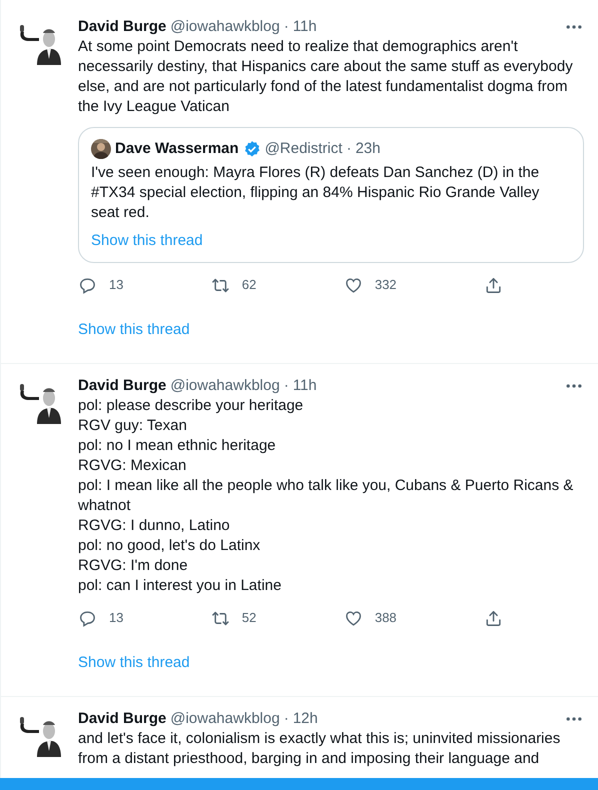 The height and width of the screenshot is (790, 598). What do you see at coordinates (133, 466) in the screenshot?
I see `tweet-text: RGVG: Mexican` at bounding box center [133, 466].